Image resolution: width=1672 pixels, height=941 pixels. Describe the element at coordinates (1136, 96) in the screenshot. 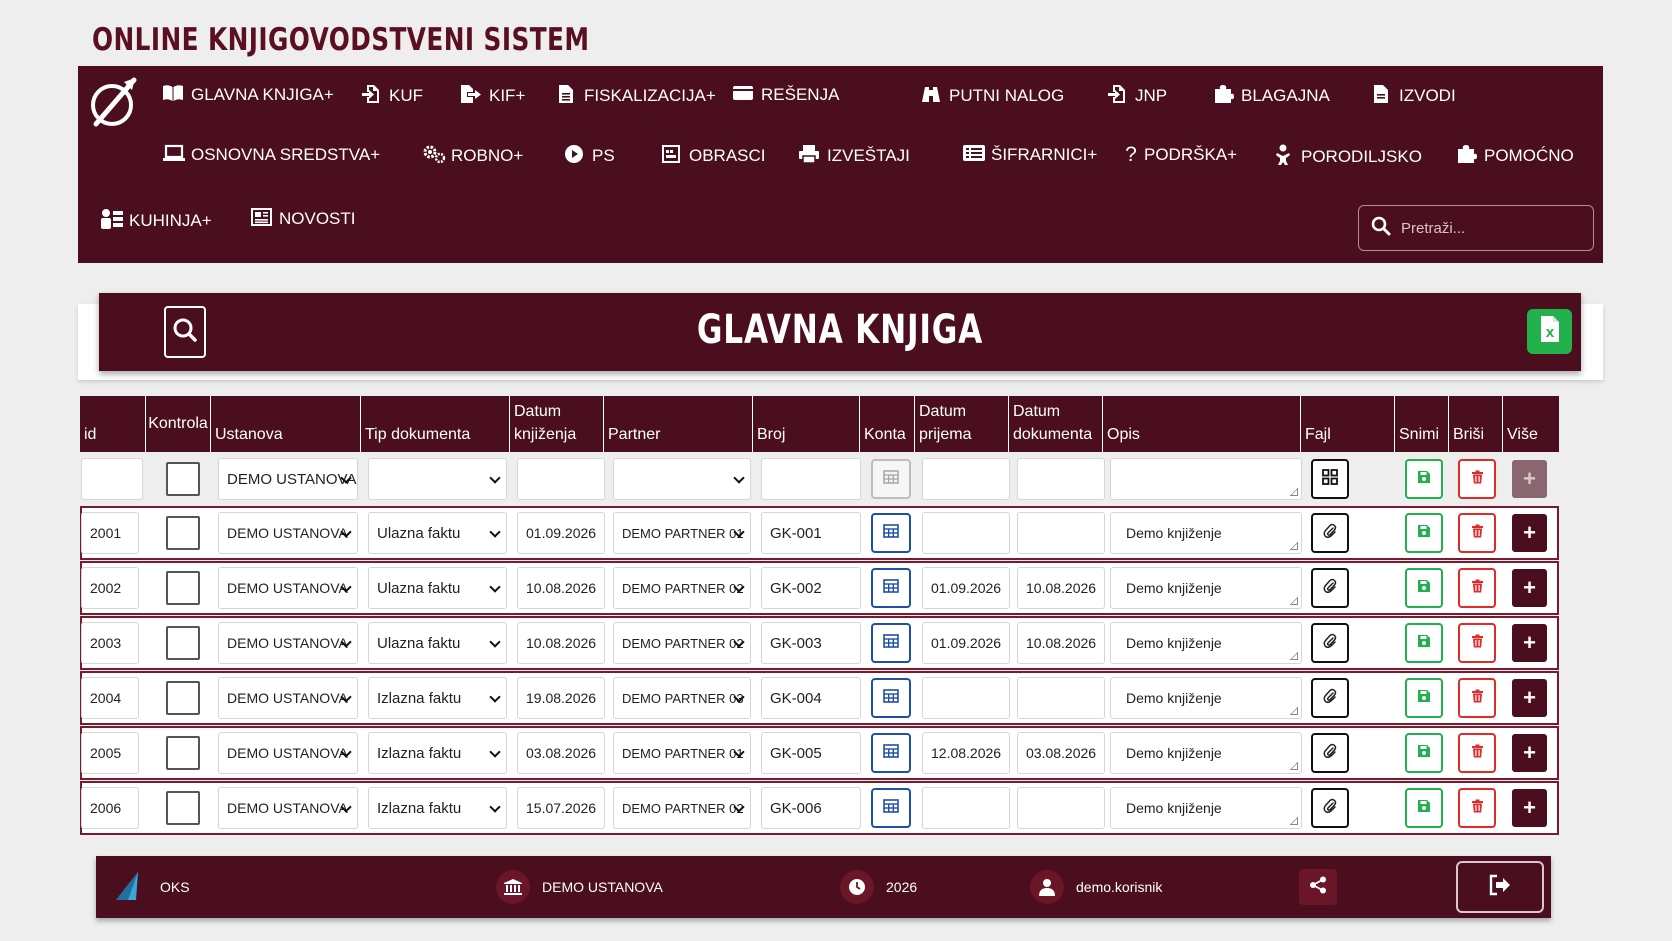

I see `nav-jnp: JNP` at that location.